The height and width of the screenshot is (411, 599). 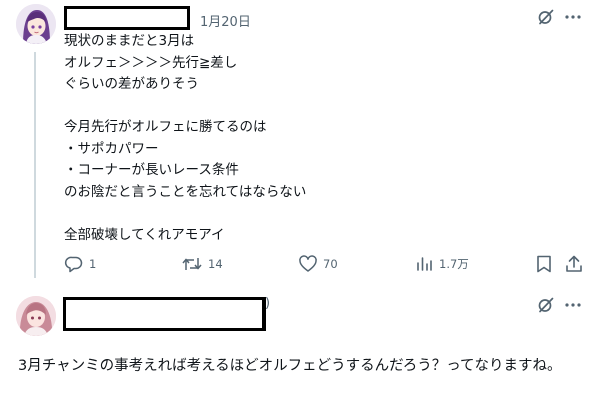 I want to click on reply-text: 3月チャンミの事考えれば考えるほどオルフェどうするんだろう？ってなりますね。, so click(x=290, y=366).